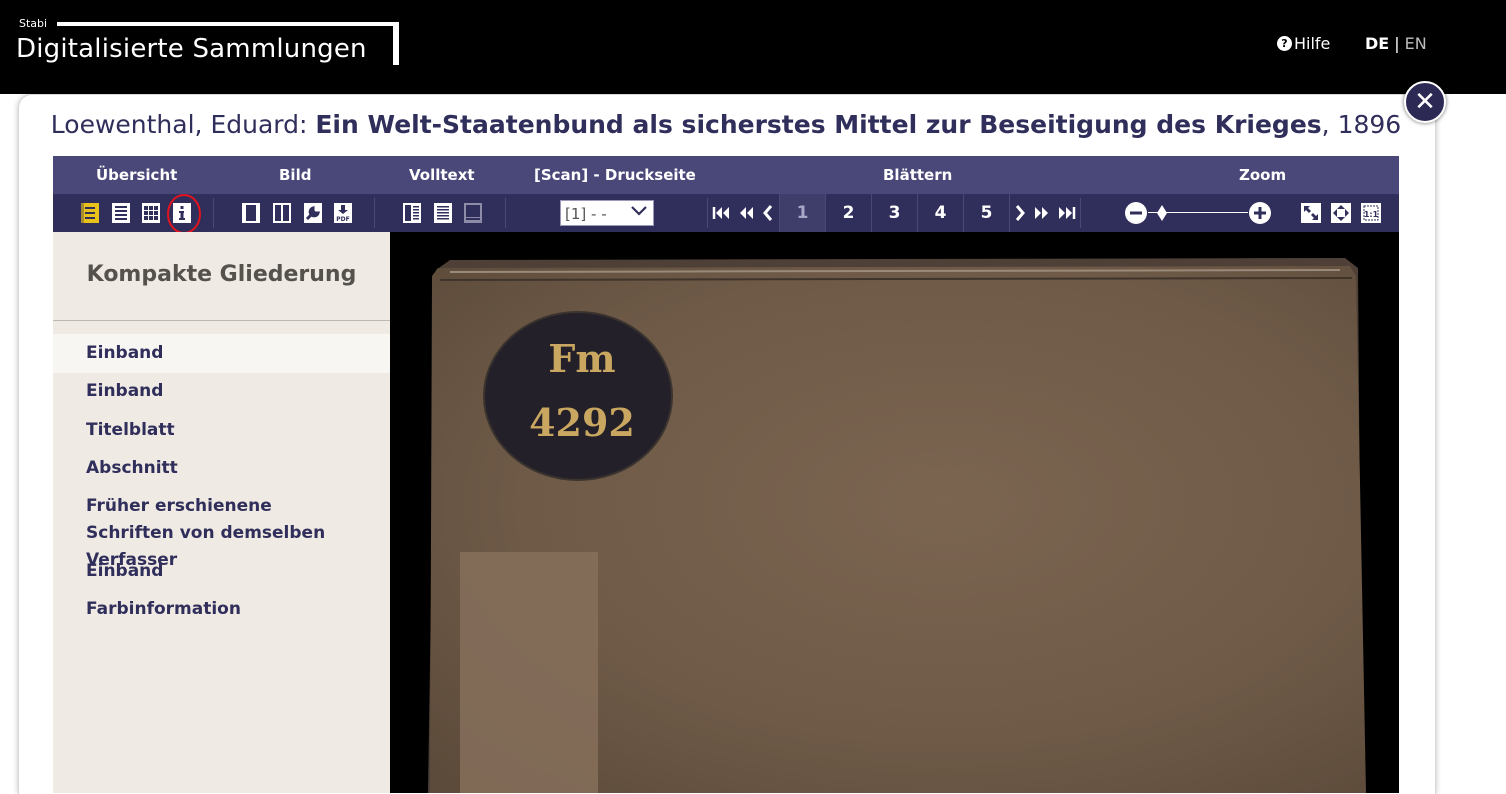 This screenshot has width=1506, height=794. I want to click on title-author: Loewenthal, Eduard:, so click(179, 124).